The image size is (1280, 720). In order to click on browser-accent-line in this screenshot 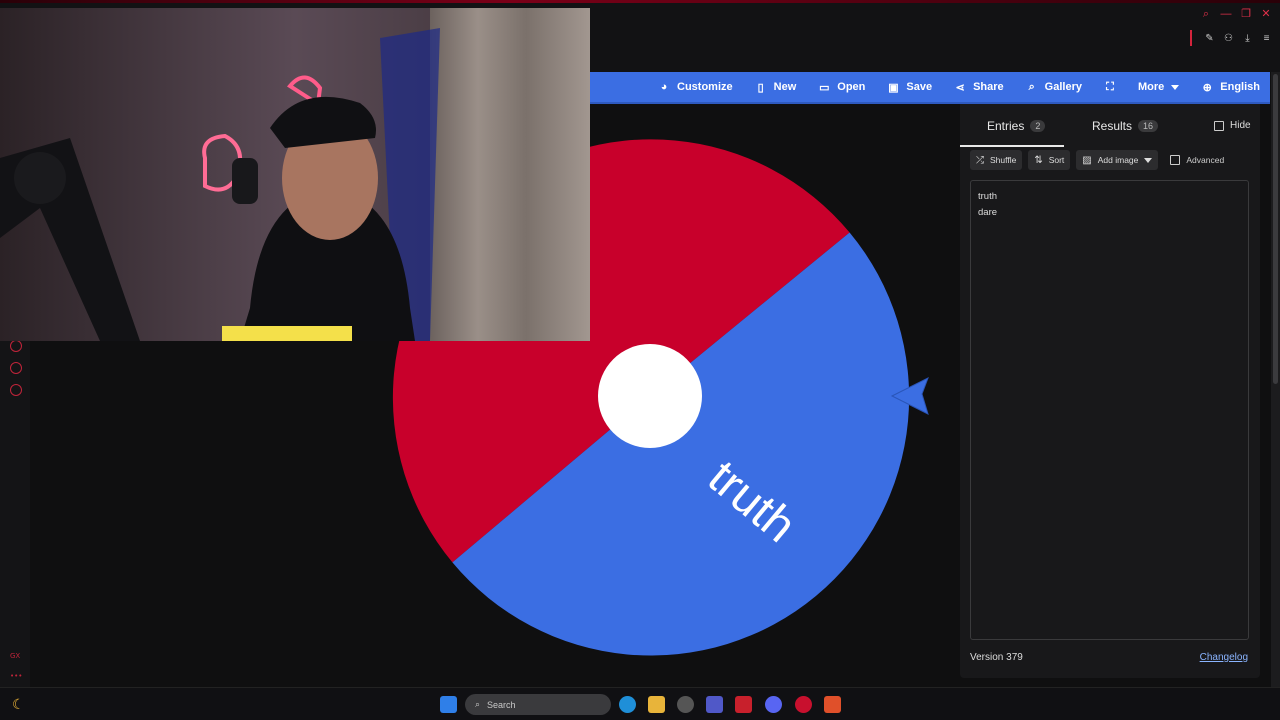, I will do `click(640, 1)`.